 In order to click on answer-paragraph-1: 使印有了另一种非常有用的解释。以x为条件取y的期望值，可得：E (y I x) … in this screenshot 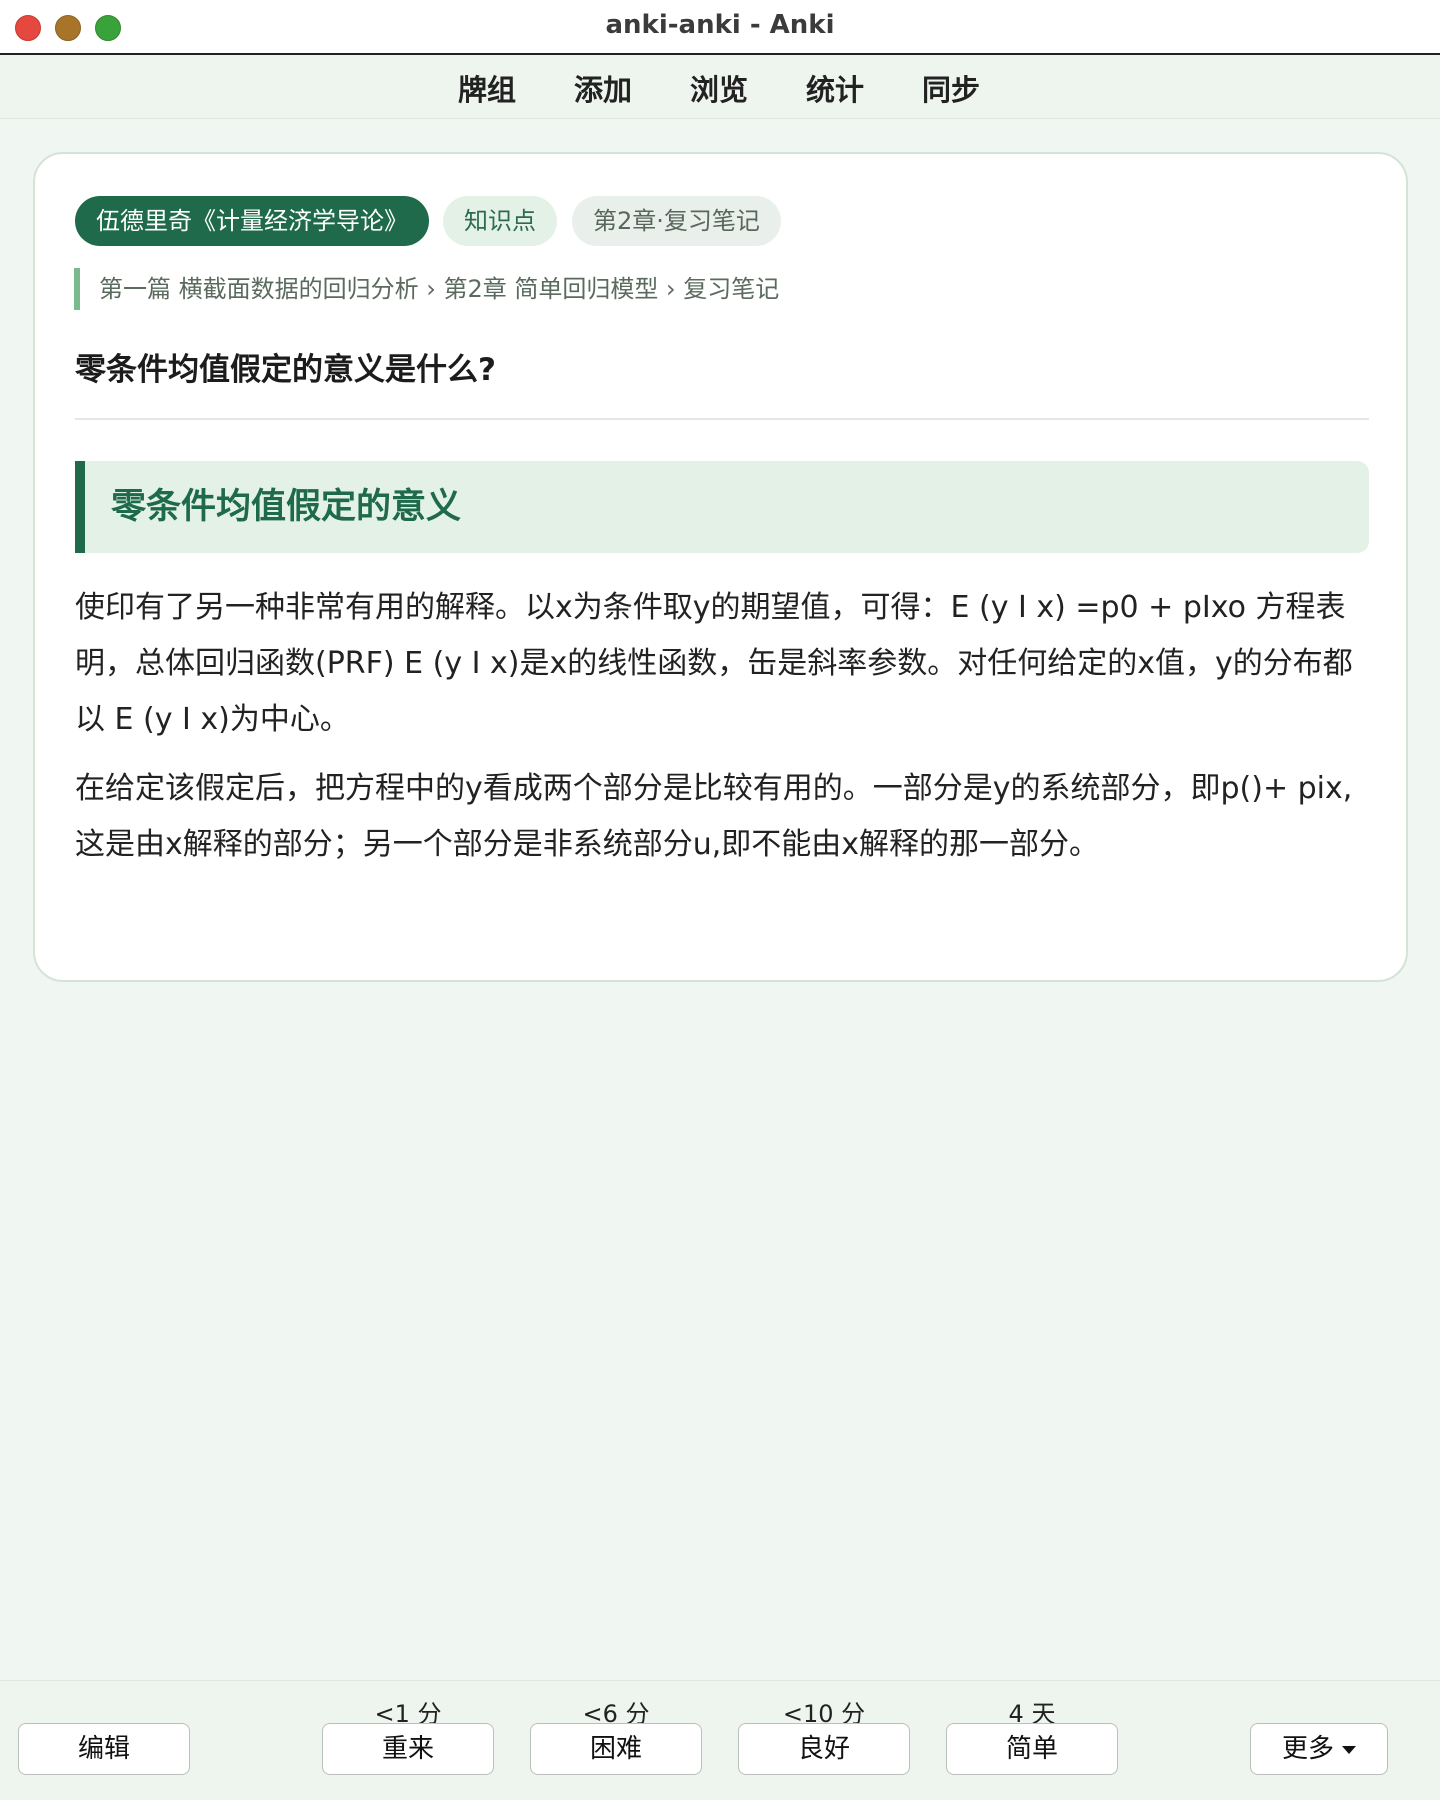, I will do `click(714, 663)`.